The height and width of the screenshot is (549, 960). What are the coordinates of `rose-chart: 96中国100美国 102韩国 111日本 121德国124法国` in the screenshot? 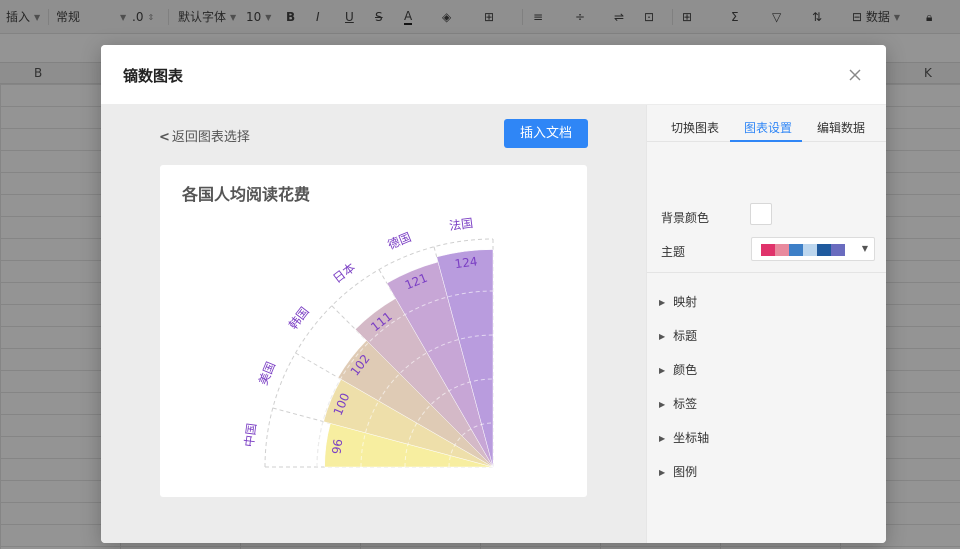 It's located at (367, 342).